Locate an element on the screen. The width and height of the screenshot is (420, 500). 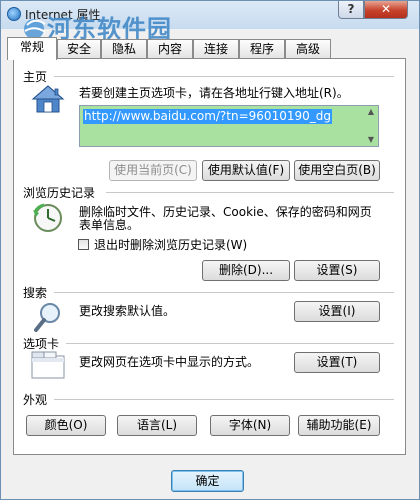
tab-advanced: 高级 is located at coordinates (308, 48).